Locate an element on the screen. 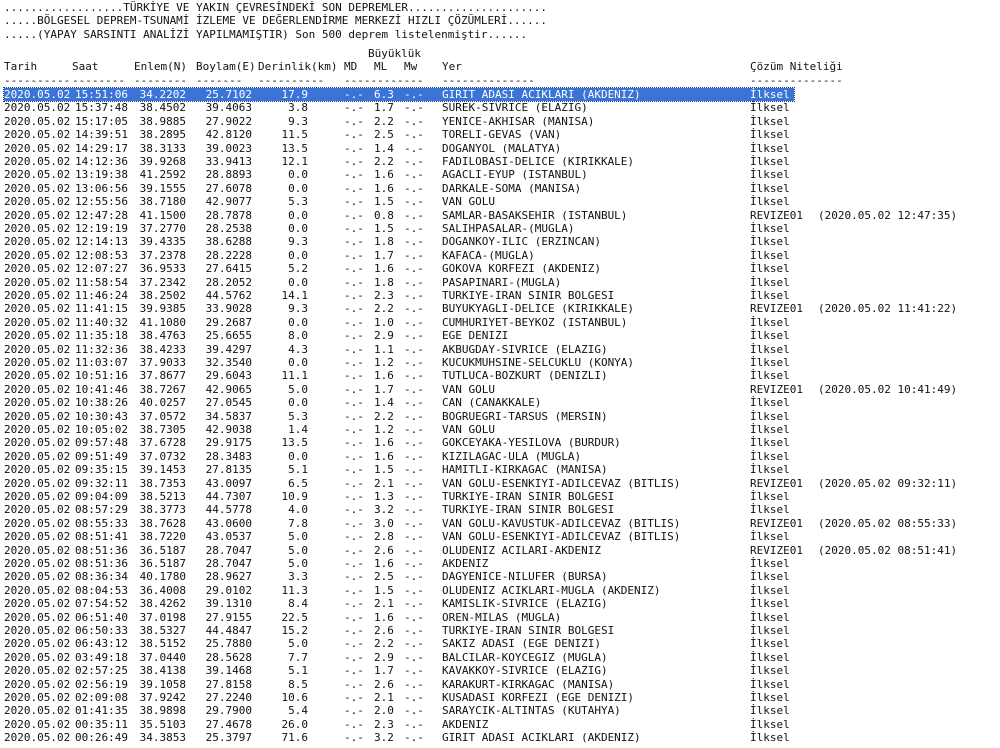 Image resolution: width=1000 pixels, height=748 pixels. cell-lat: 38.4233 is located at coordinates (162, 349).